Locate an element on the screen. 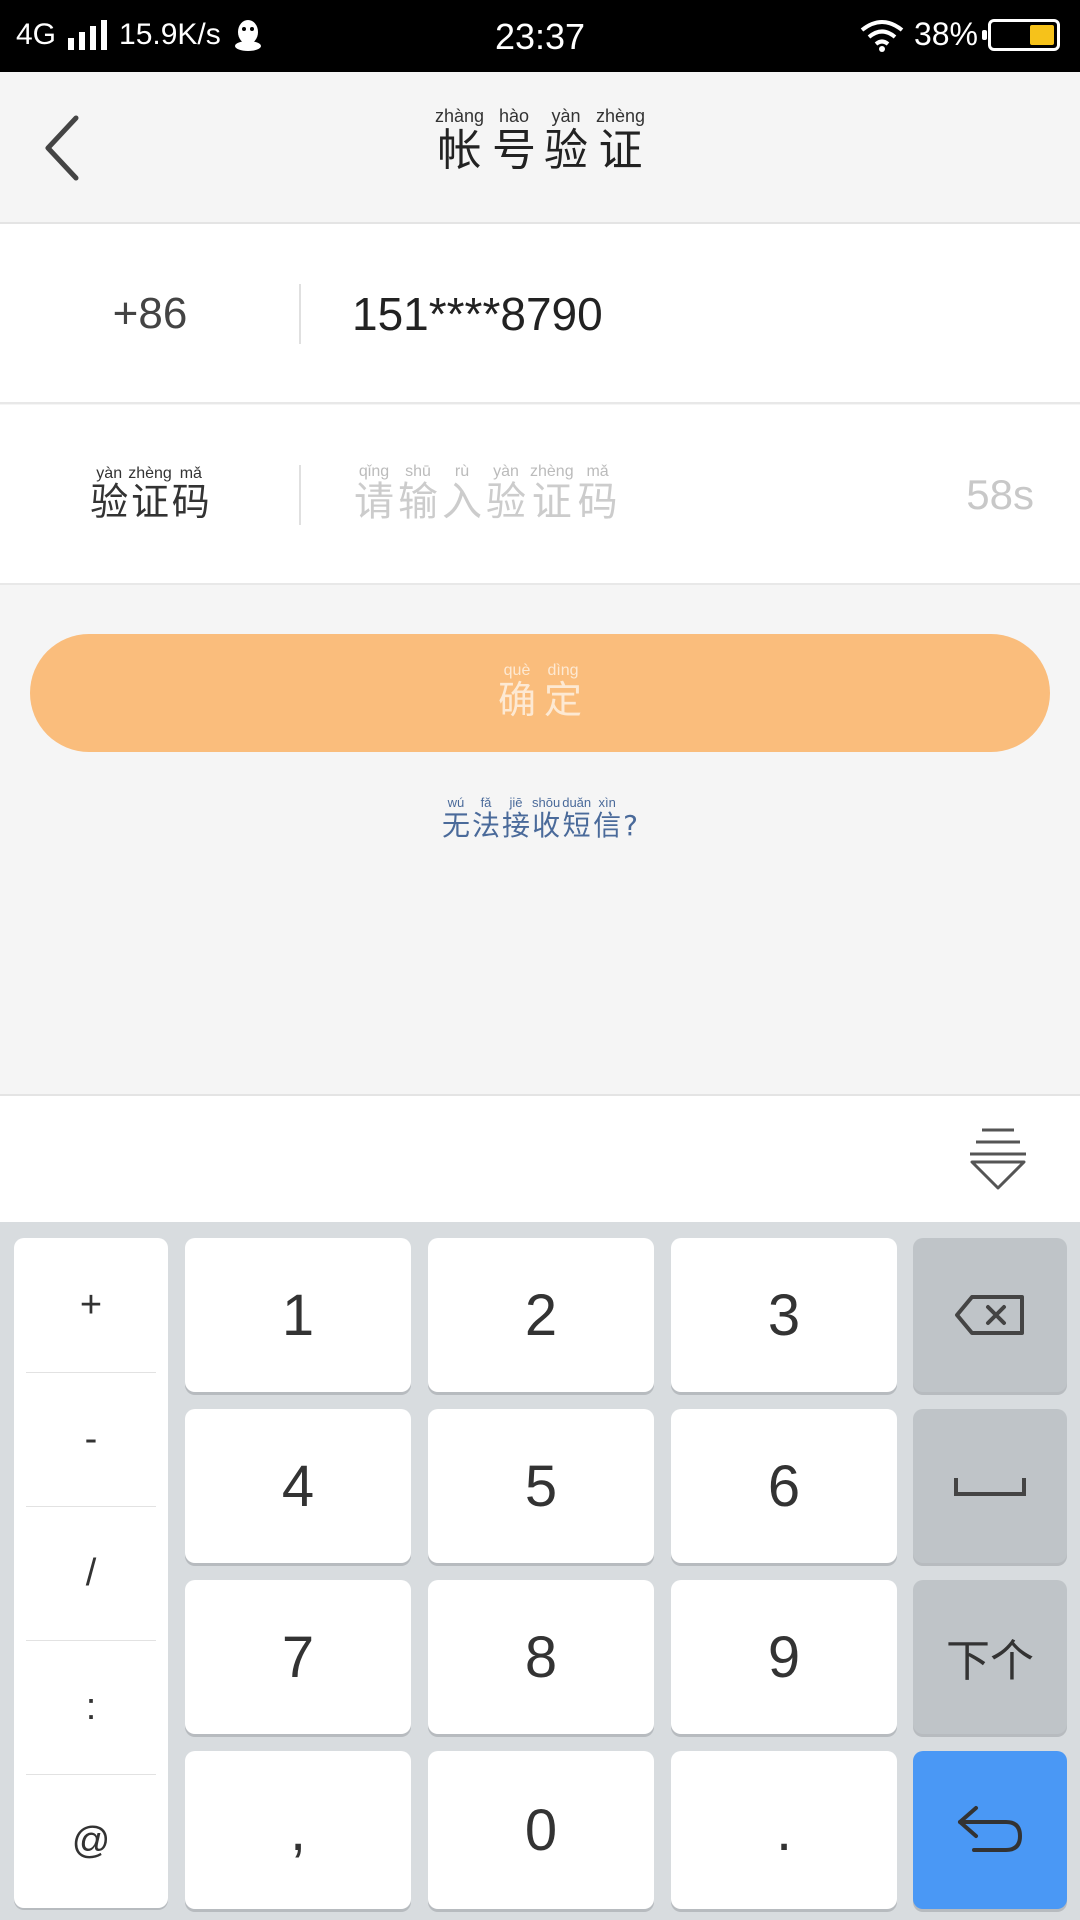  space-button is located at coordinates (990, 1486).